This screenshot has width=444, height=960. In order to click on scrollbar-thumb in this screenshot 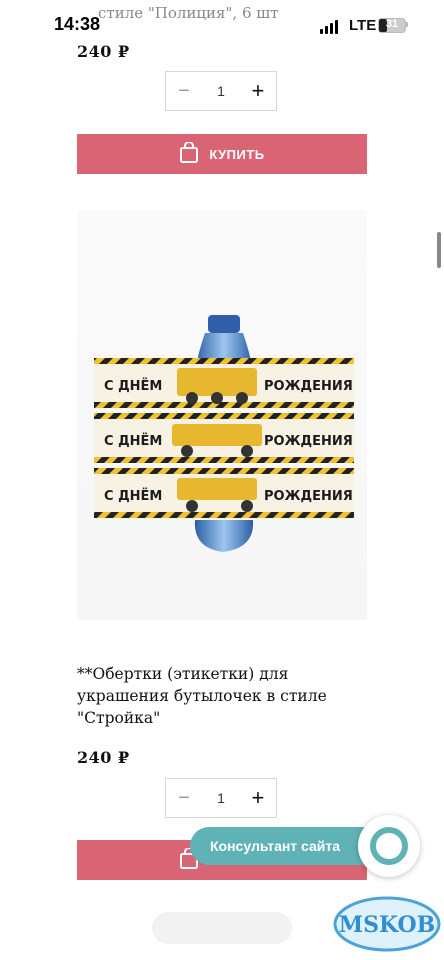, I will do `click(439, 250)`.